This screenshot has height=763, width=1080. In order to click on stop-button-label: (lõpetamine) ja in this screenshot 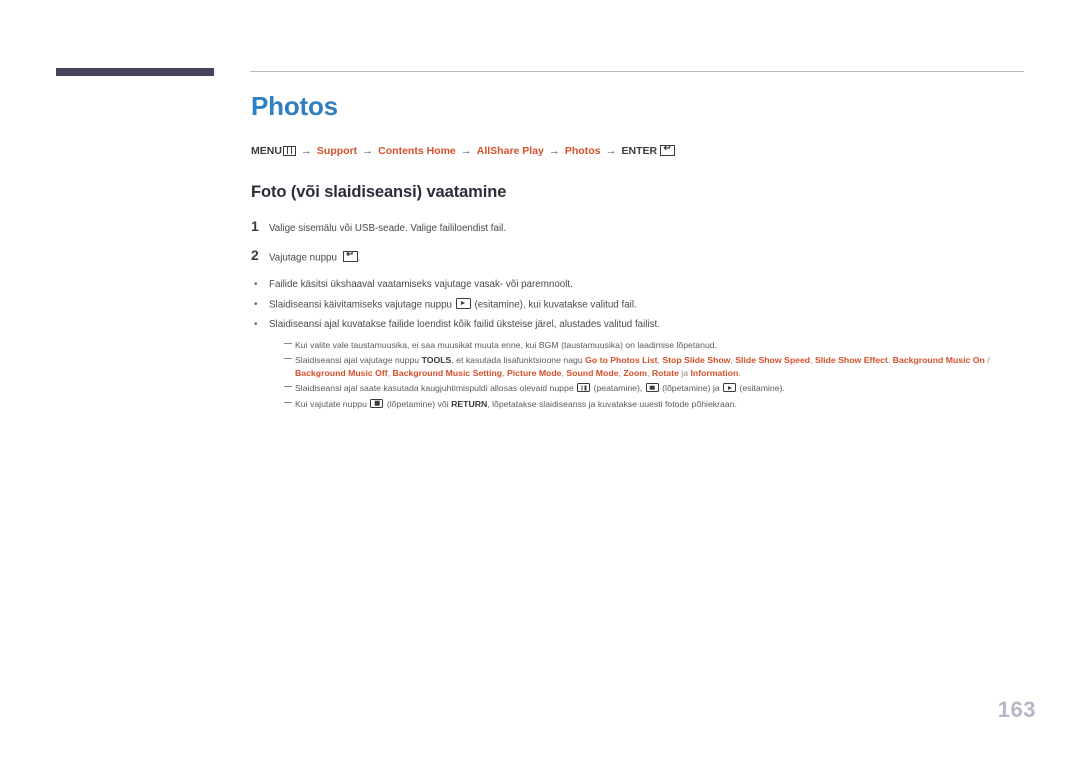, I will do `click(691, 388)`.